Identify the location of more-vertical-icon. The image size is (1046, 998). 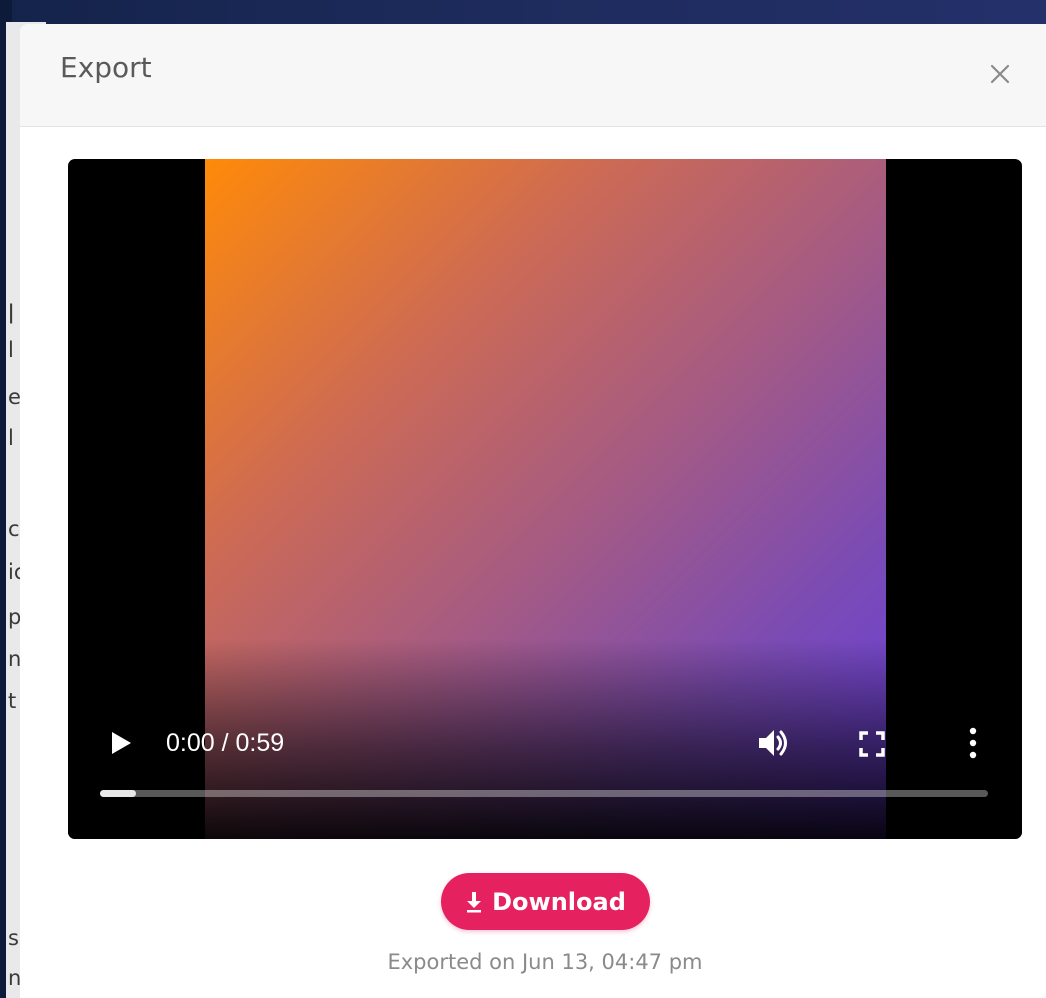
(973, 743).